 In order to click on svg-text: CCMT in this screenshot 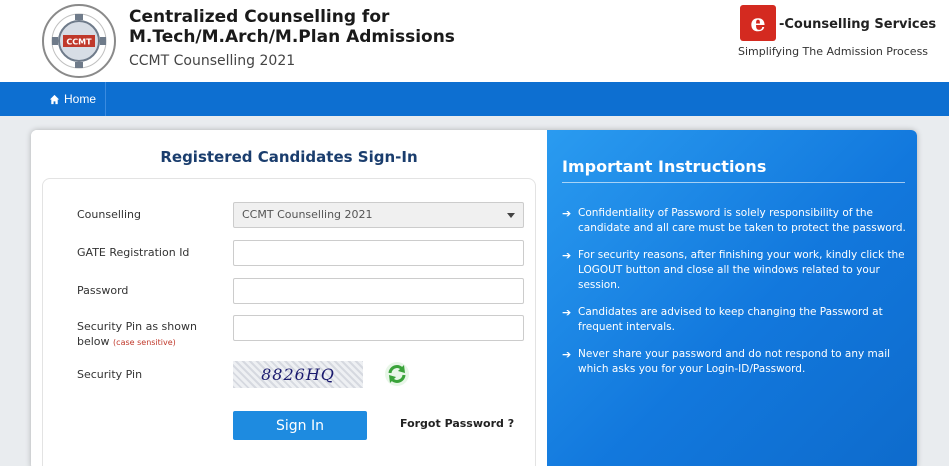, I will do `click(79, 42)`.